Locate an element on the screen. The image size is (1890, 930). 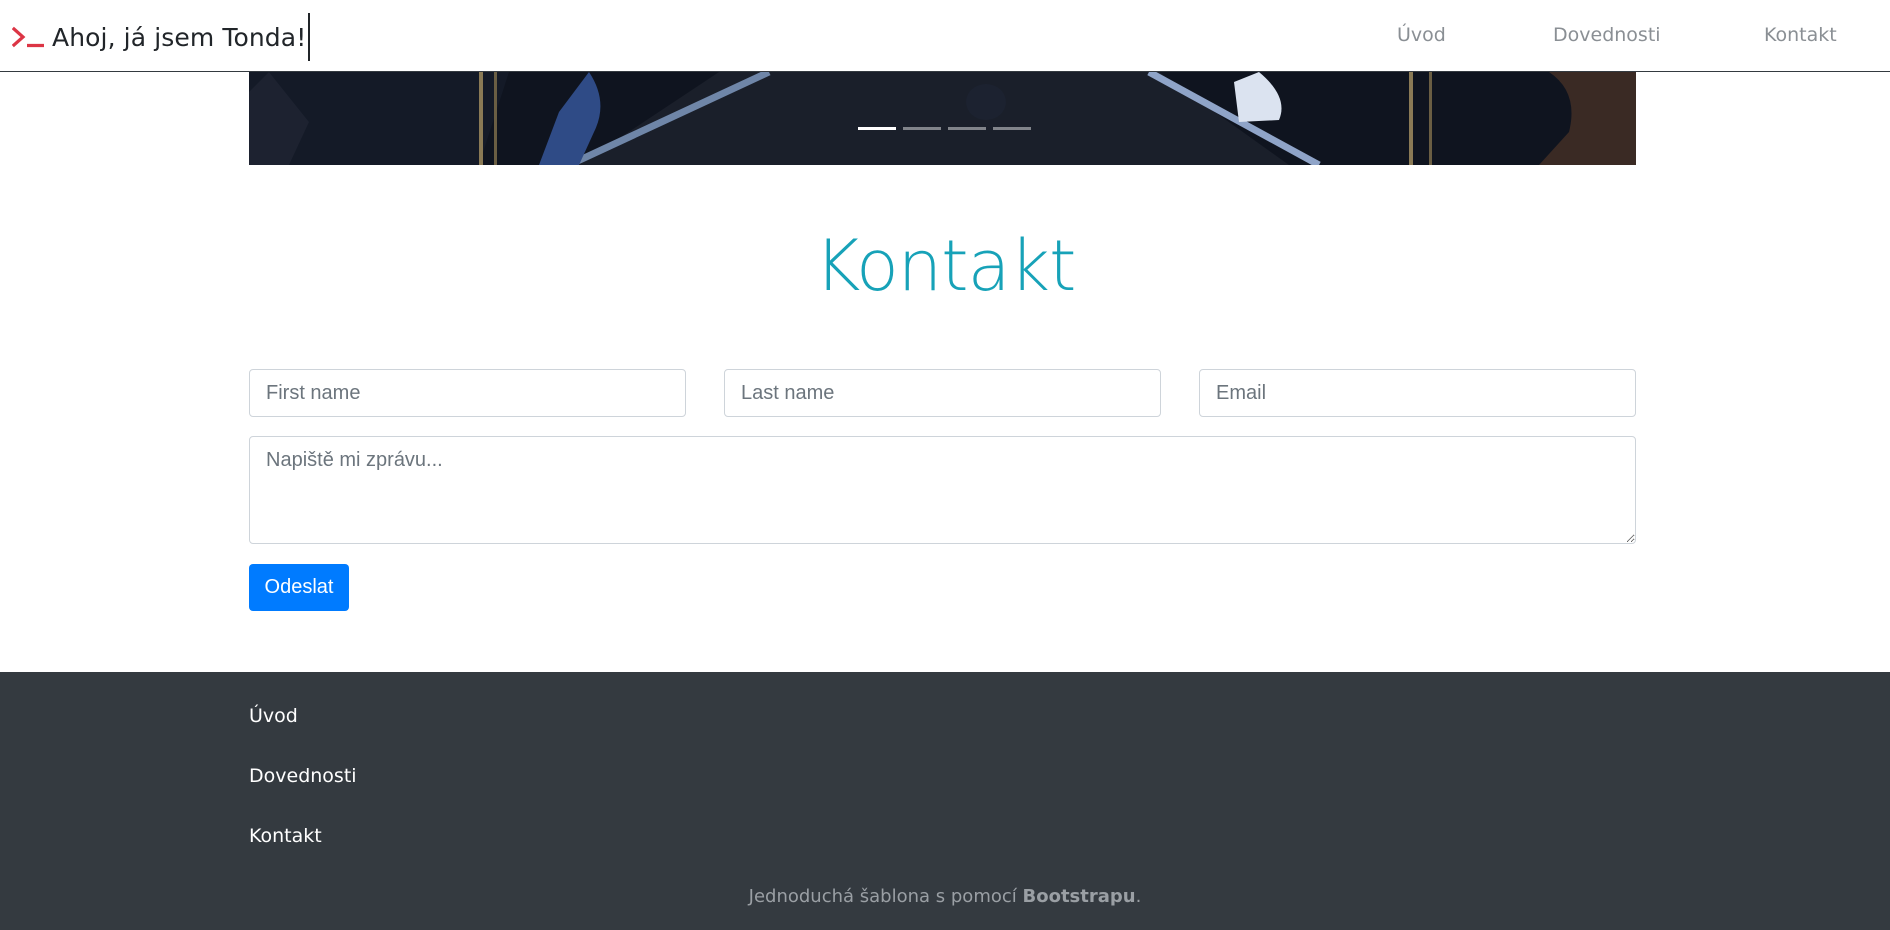
email-input is located at coordinates (1417, 393).